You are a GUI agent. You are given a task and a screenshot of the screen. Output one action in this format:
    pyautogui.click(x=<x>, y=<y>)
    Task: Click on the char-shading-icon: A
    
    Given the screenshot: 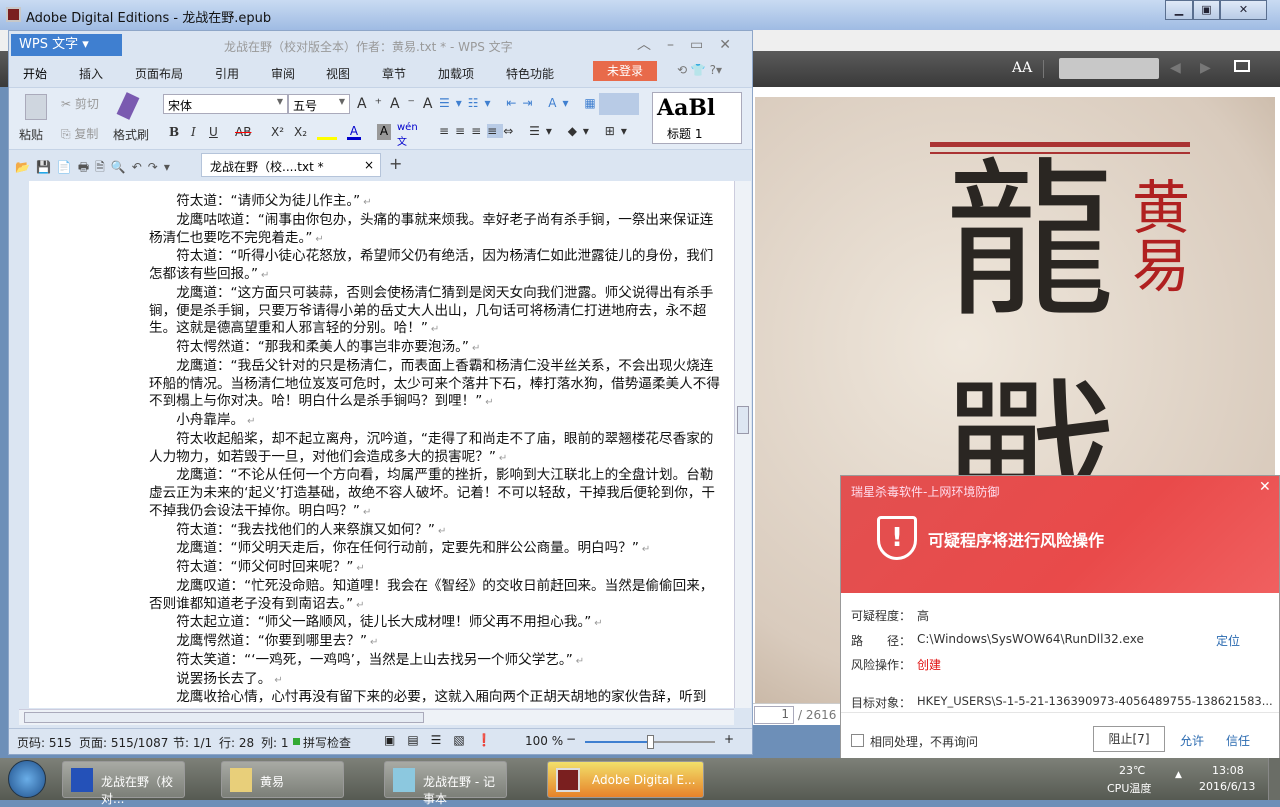 What is the action you would take?
    pyautogui.click(x=384, y=132)
    